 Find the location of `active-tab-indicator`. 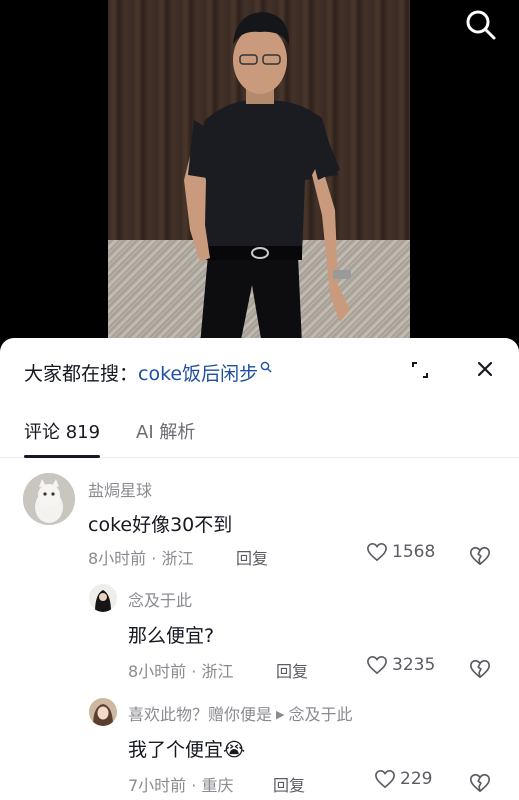

active-tab-indicator is located at coordinates (62, 456).